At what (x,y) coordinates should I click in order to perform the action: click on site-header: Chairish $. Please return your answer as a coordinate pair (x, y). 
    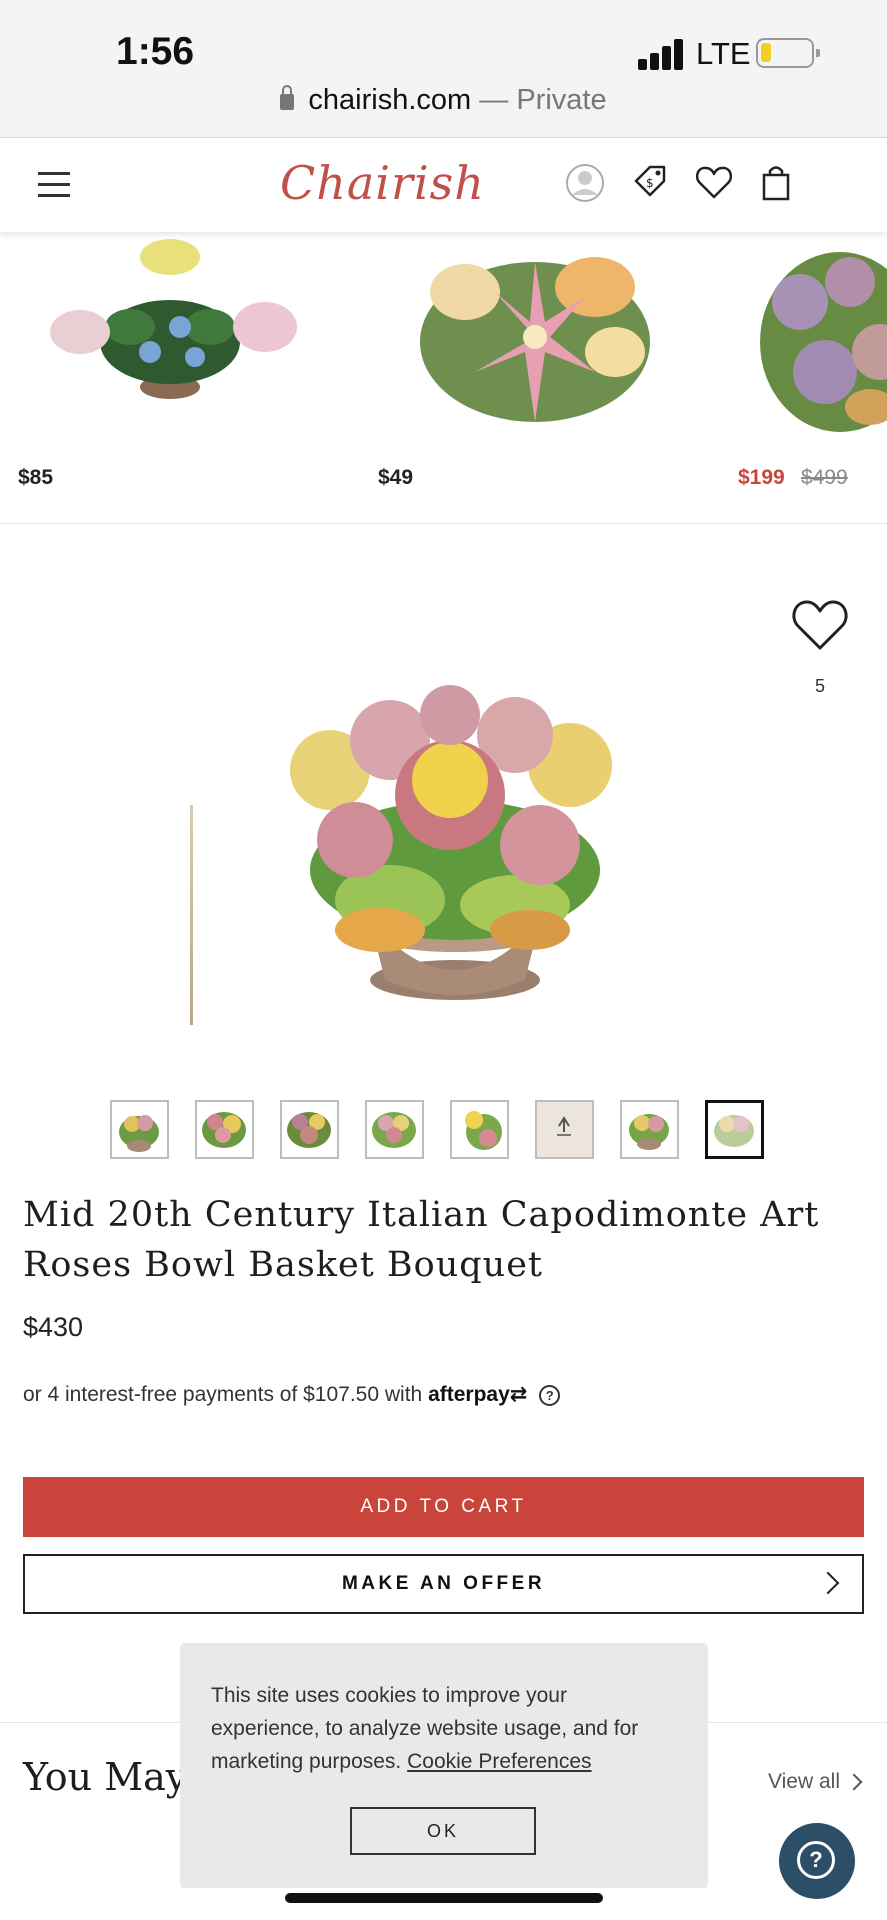
    Looking at the image, I should click on (443, 185).